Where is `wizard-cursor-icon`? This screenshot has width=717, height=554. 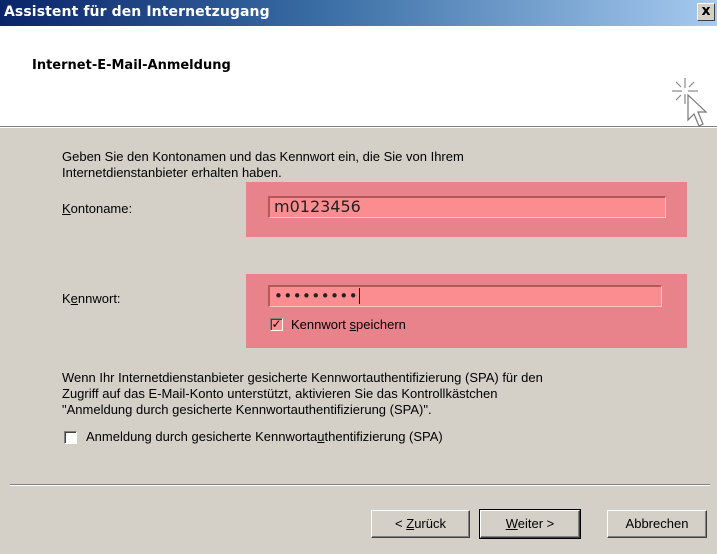 wizard-cursor-icon is located at coordinates (690, 102).